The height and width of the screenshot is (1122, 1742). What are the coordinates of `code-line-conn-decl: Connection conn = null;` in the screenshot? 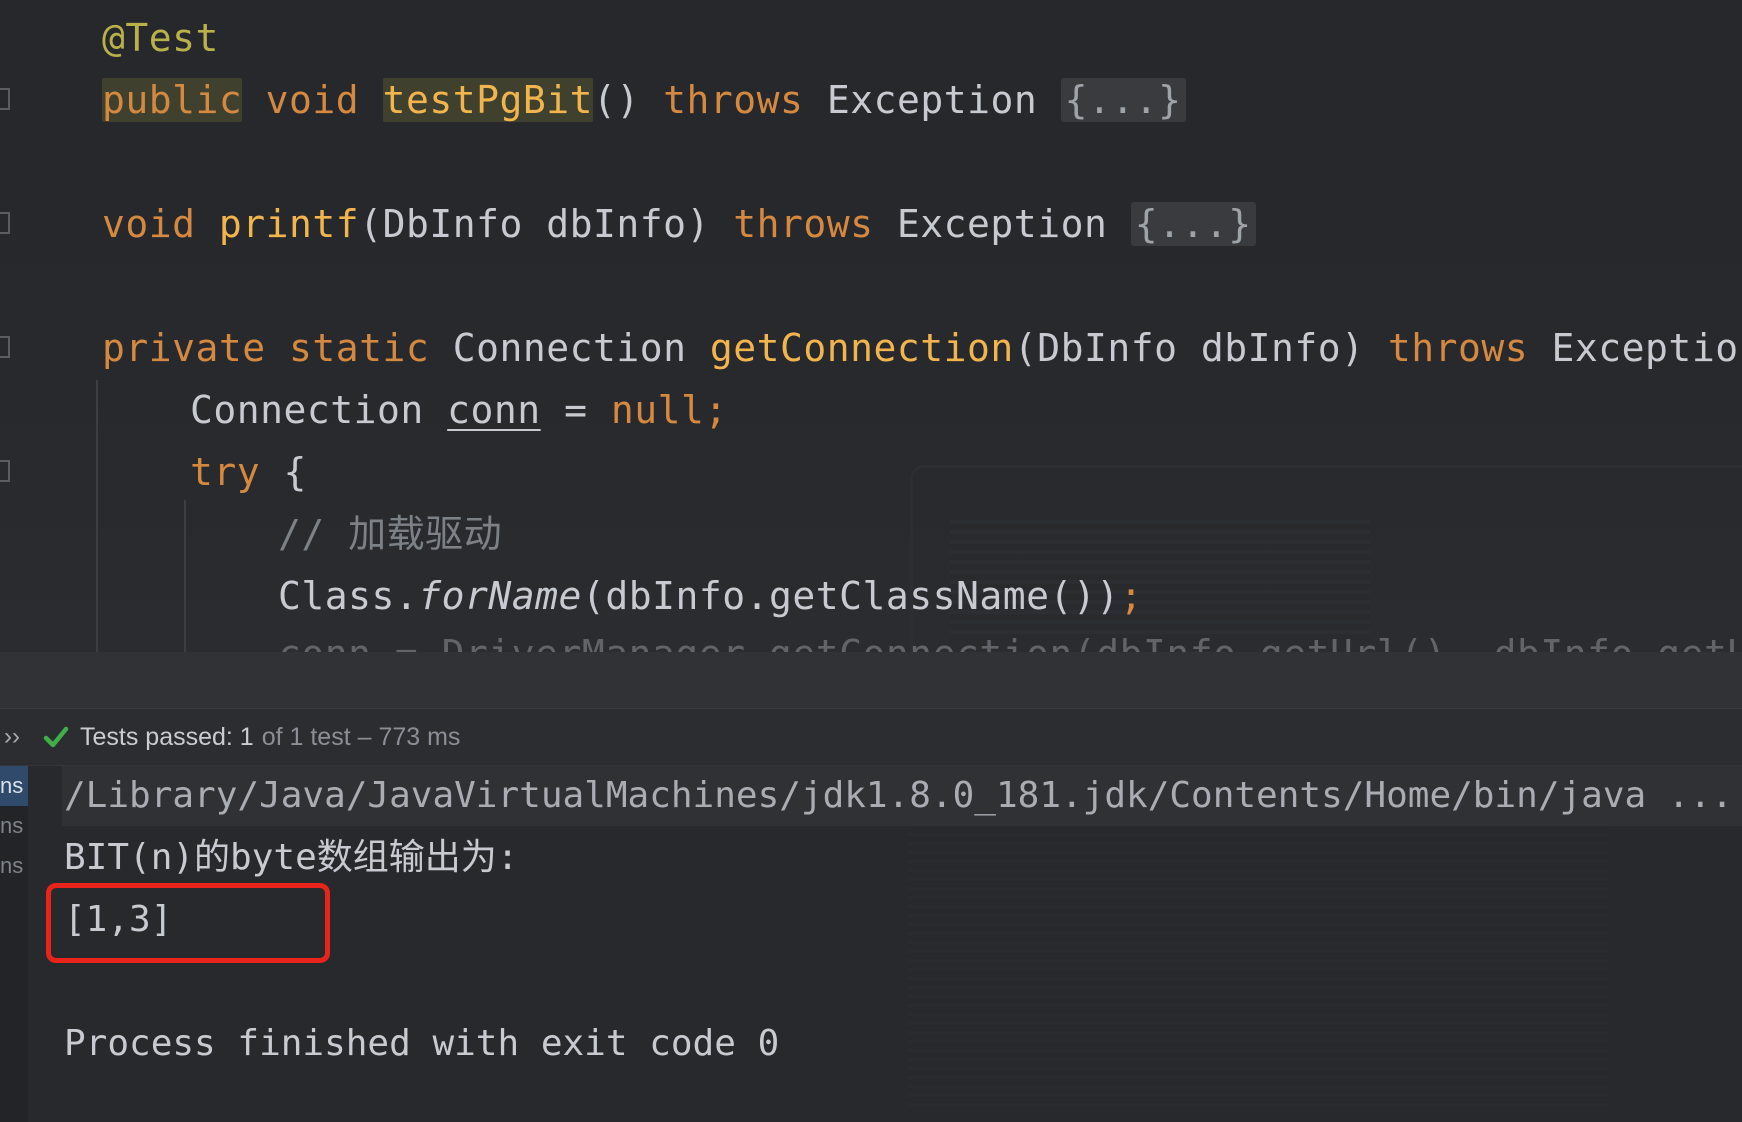 It's located at (459, 410).